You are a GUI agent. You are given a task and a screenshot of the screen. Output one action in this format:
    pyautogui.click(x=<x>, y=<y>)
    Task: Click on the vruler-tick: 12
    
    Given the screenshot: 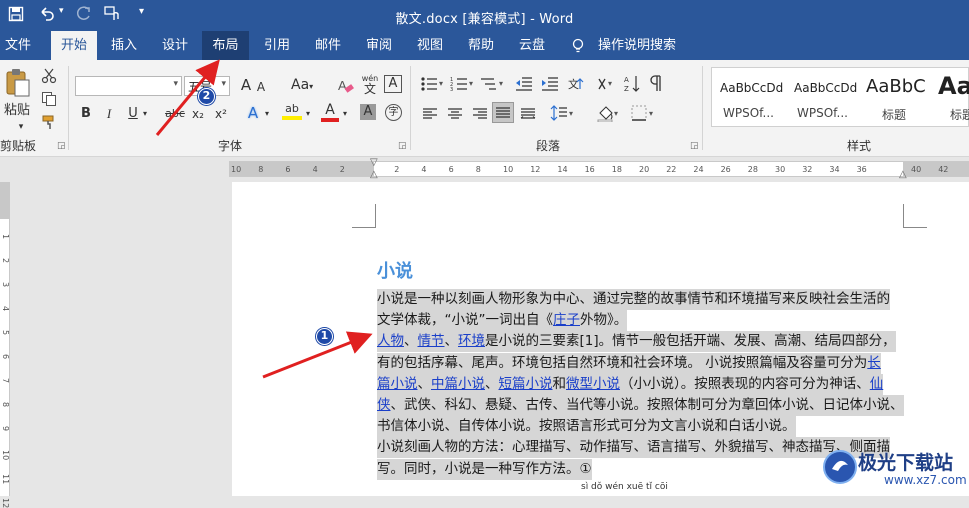 What is the action you would take?
    pyautogui.click(x=5, y=503)
    